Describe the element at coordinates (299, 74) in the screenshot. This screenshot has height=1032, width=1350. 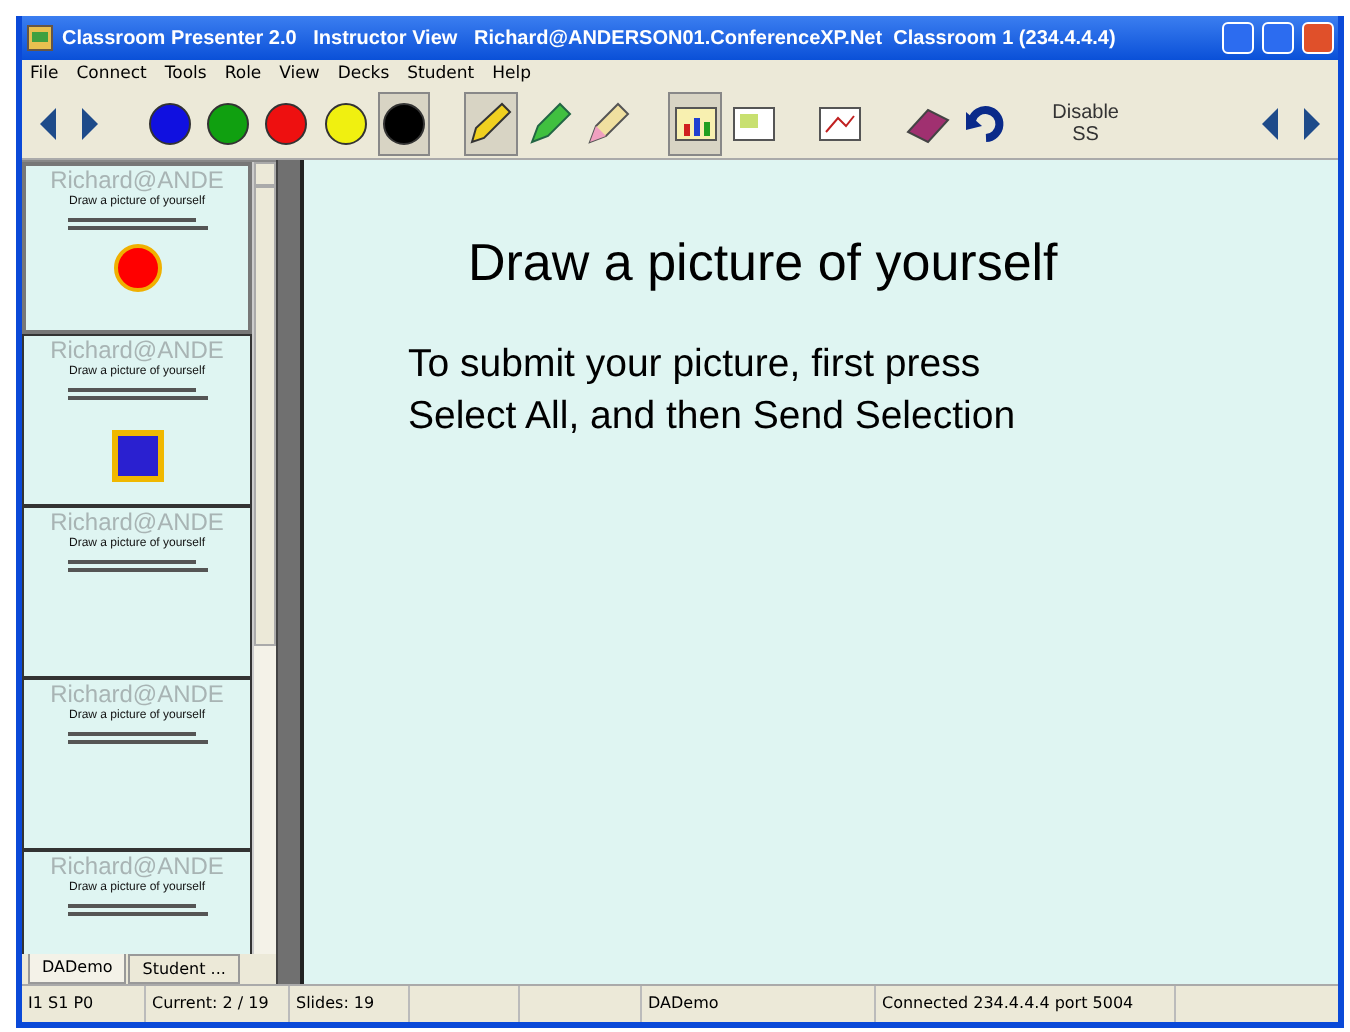
I see `menu-item: View` at that location.